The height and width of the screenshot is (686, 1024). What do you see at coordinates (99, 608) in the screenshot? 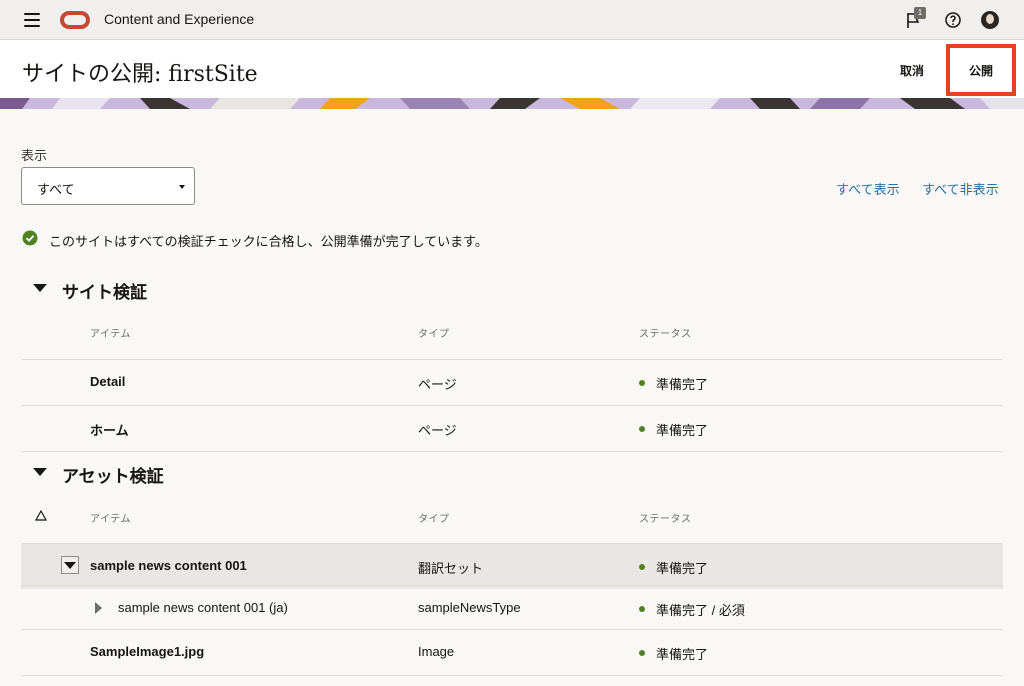
I see `expand-row-icon` at bounding box center [99, 608].